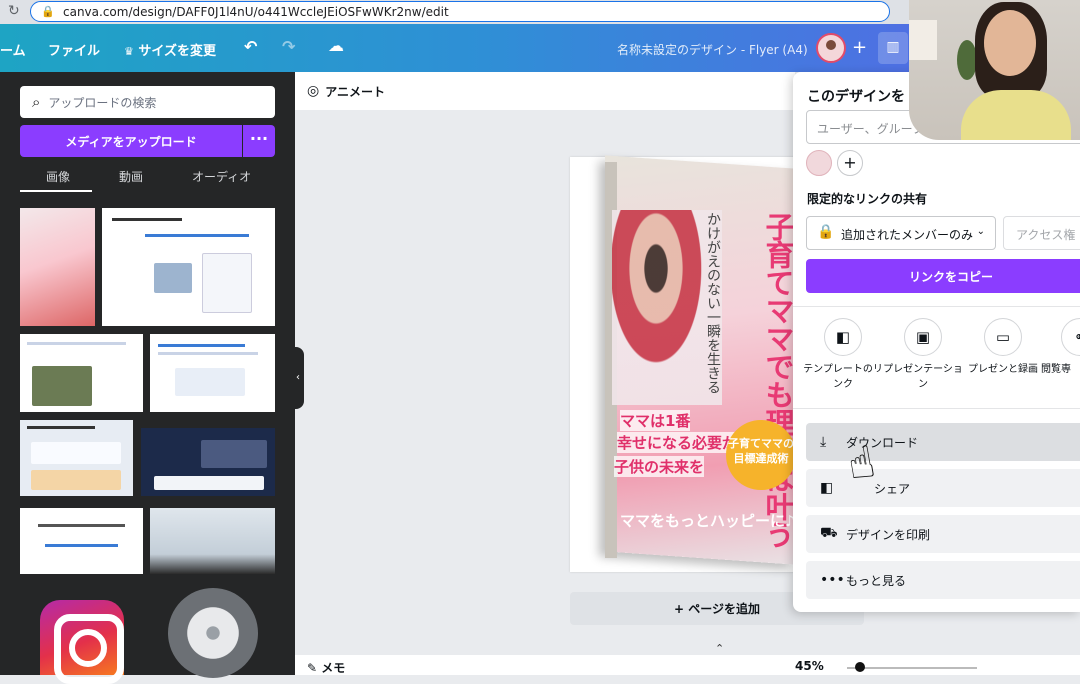  What do you see at coordinates (129, 51) in the screenshot?
I see `crown-icon: ♛` at bounding box center [129, 51].